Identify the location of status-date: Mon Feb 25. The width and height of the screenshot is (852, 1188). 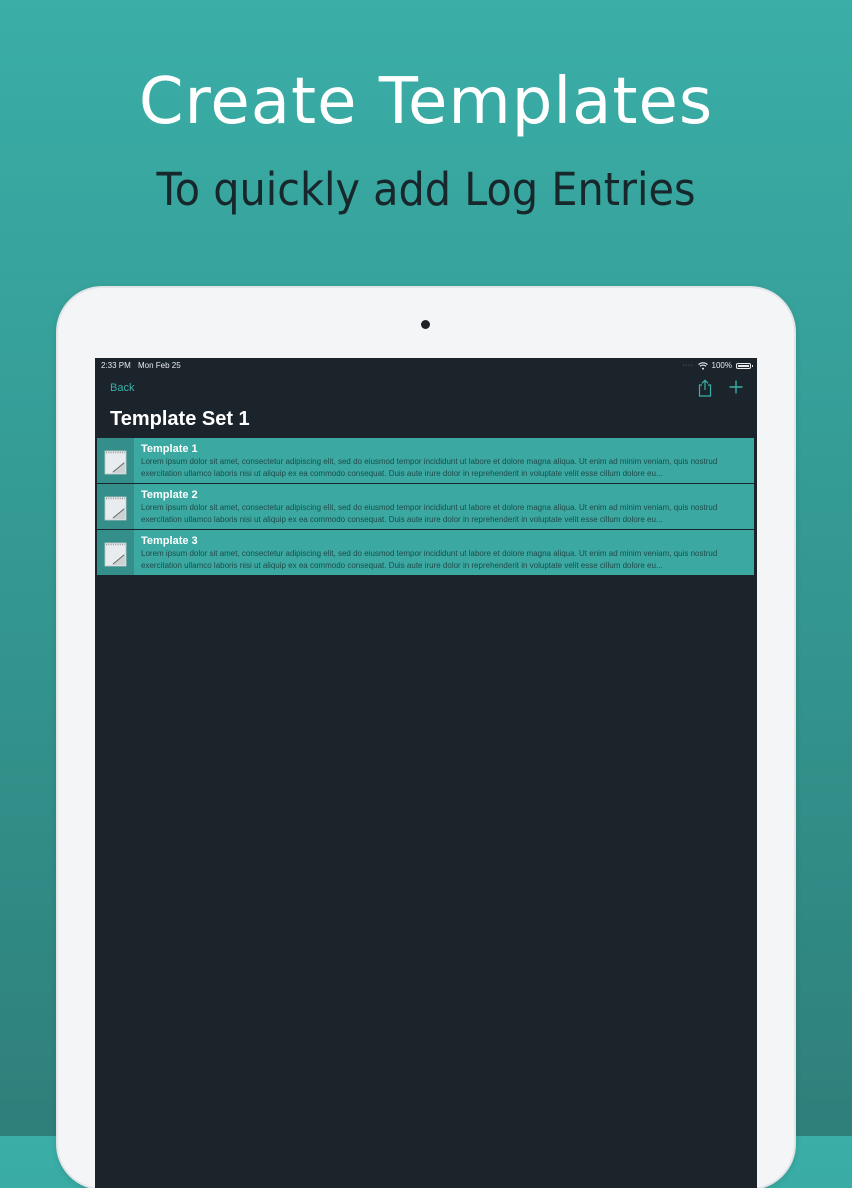
(159, 365).